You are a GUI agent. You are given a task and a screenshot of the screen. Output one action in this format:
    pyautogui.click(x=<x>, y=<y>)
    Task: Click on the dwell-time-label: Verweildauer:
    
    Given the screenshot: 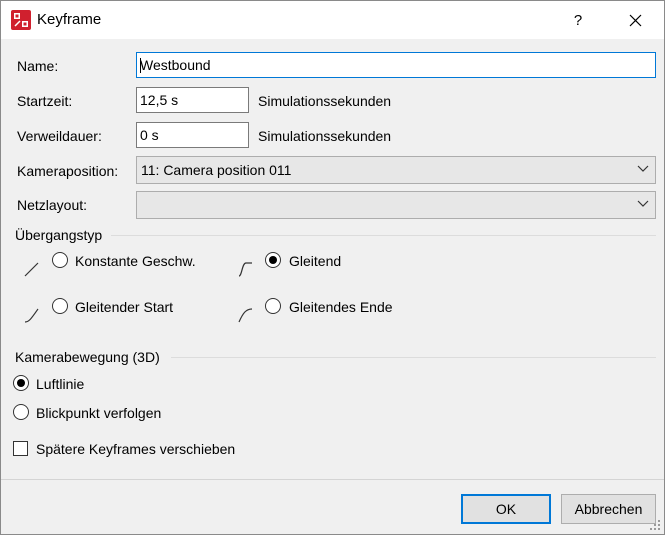 What is the action you would take?
    pyautogui.click(x=59, y=136)
    